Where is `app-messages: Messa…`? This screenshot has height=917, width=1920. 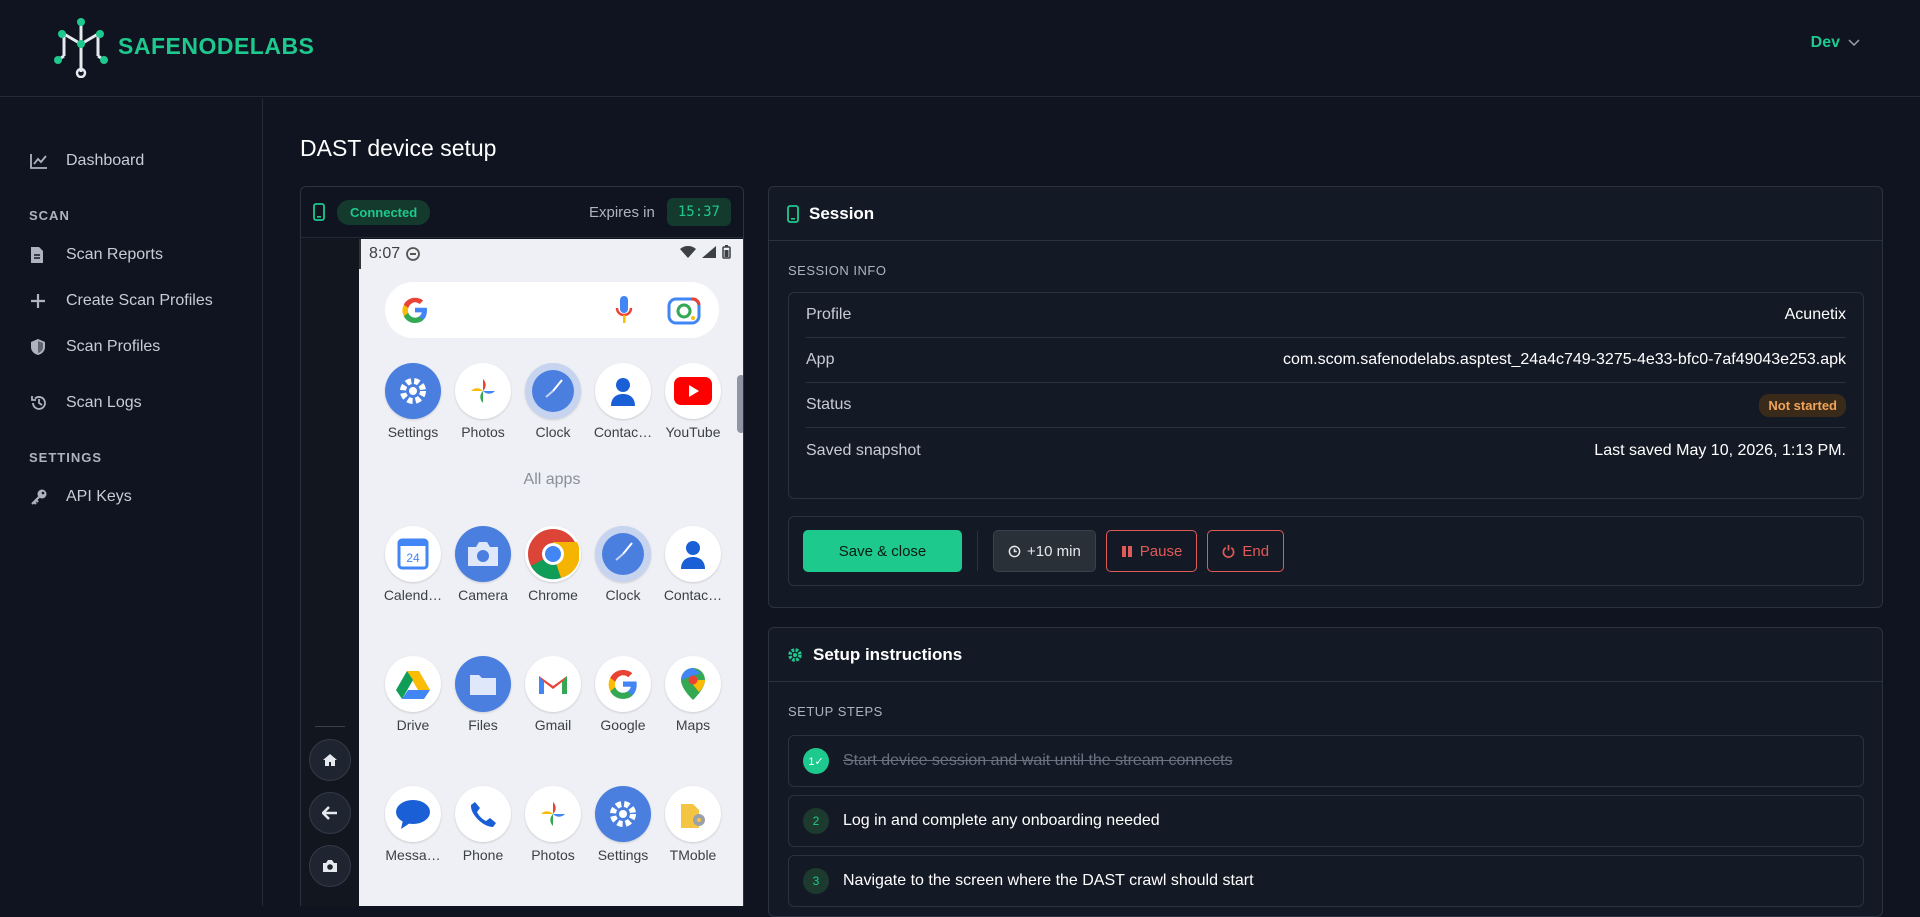 app-messages: Messa… is located at coordinates (413, 824).